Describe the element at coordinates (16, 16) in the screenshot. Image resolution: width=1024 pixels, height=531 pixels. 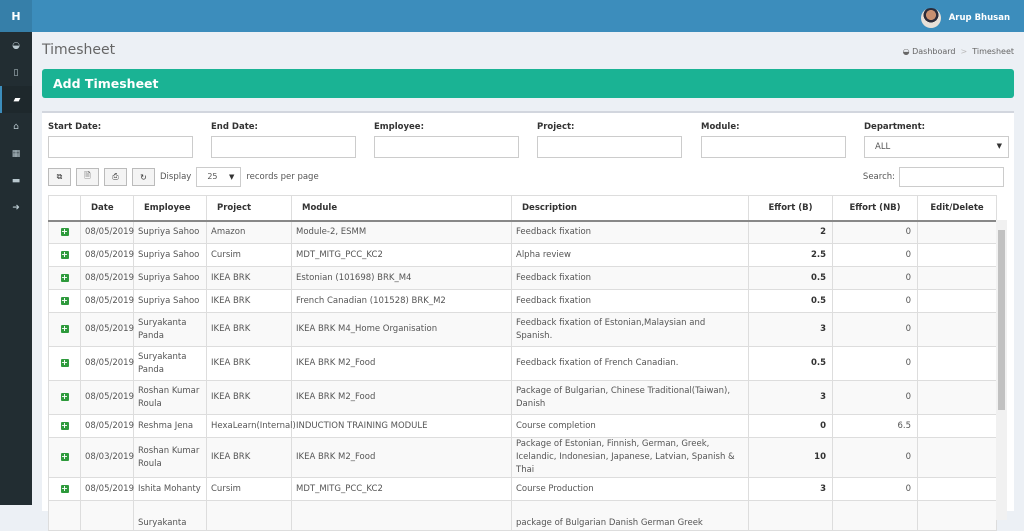
I see `app-logo: H` at that location.